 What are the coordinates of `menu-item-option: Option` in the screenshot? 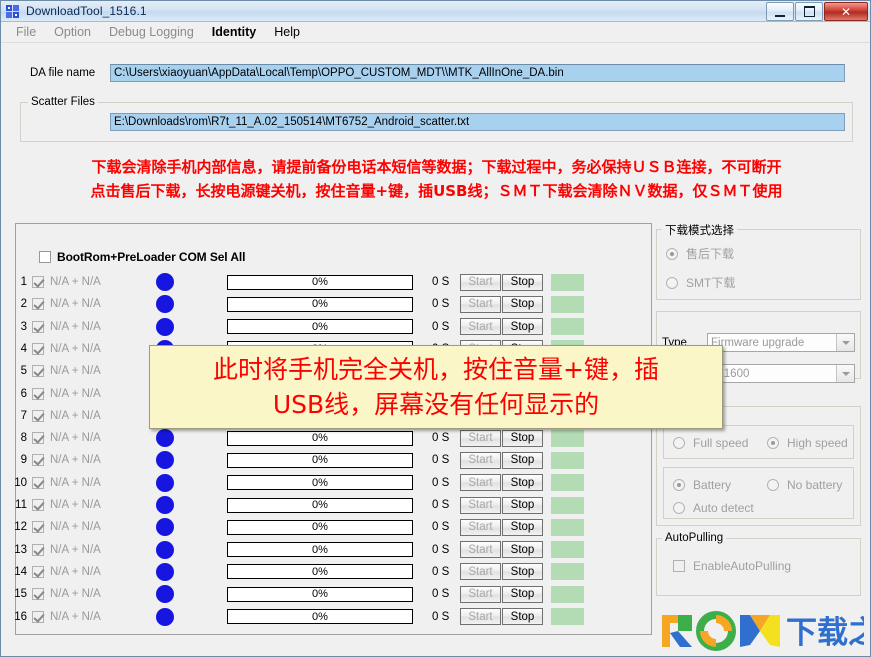 It's located at (72, 32).